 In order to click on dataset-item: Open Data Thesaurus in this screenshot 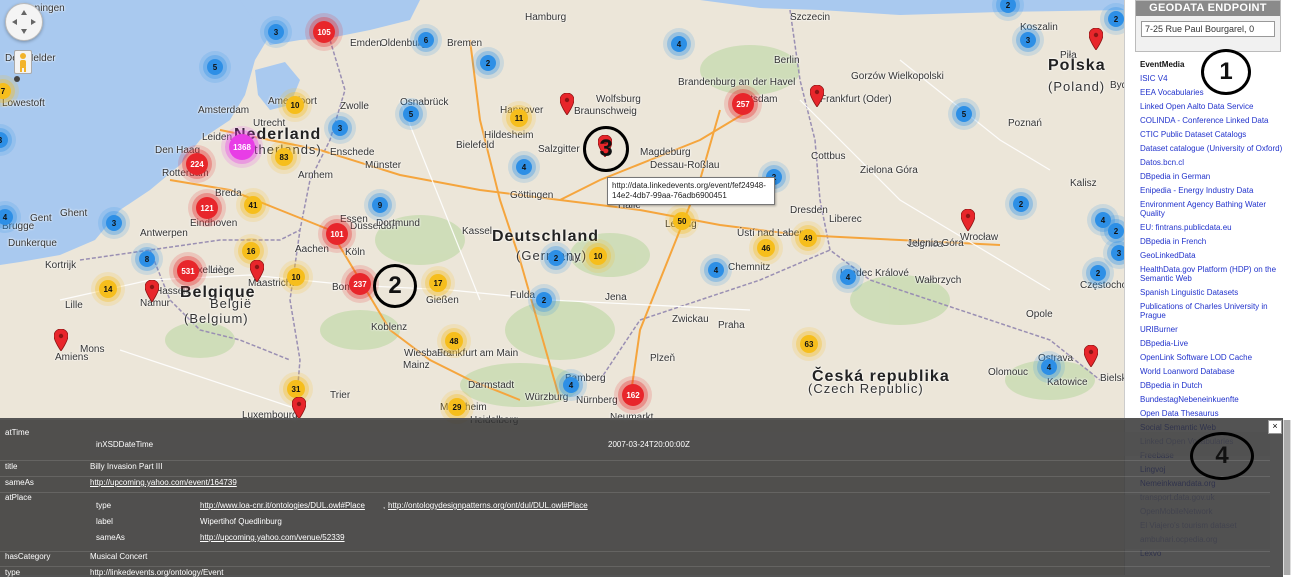, I will do `click(1215, 413)`.